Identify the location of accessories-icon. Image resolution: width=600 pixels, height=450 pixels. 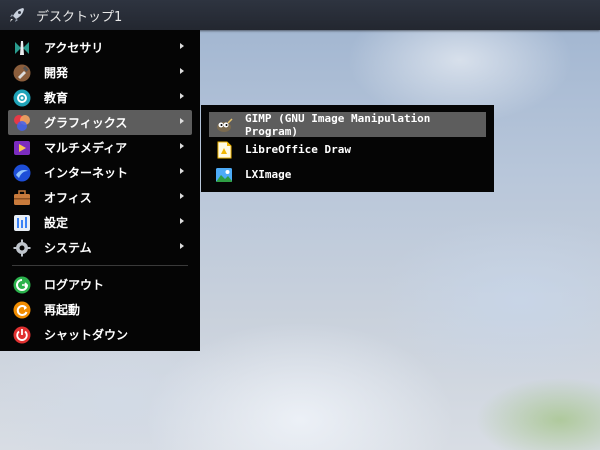
(22, 48).